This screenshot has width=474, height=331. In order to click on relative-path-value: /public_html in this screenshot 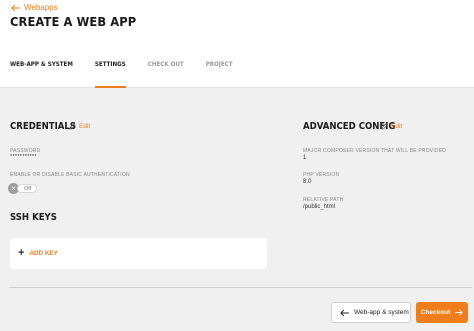, I will do `click(319, 207)`.